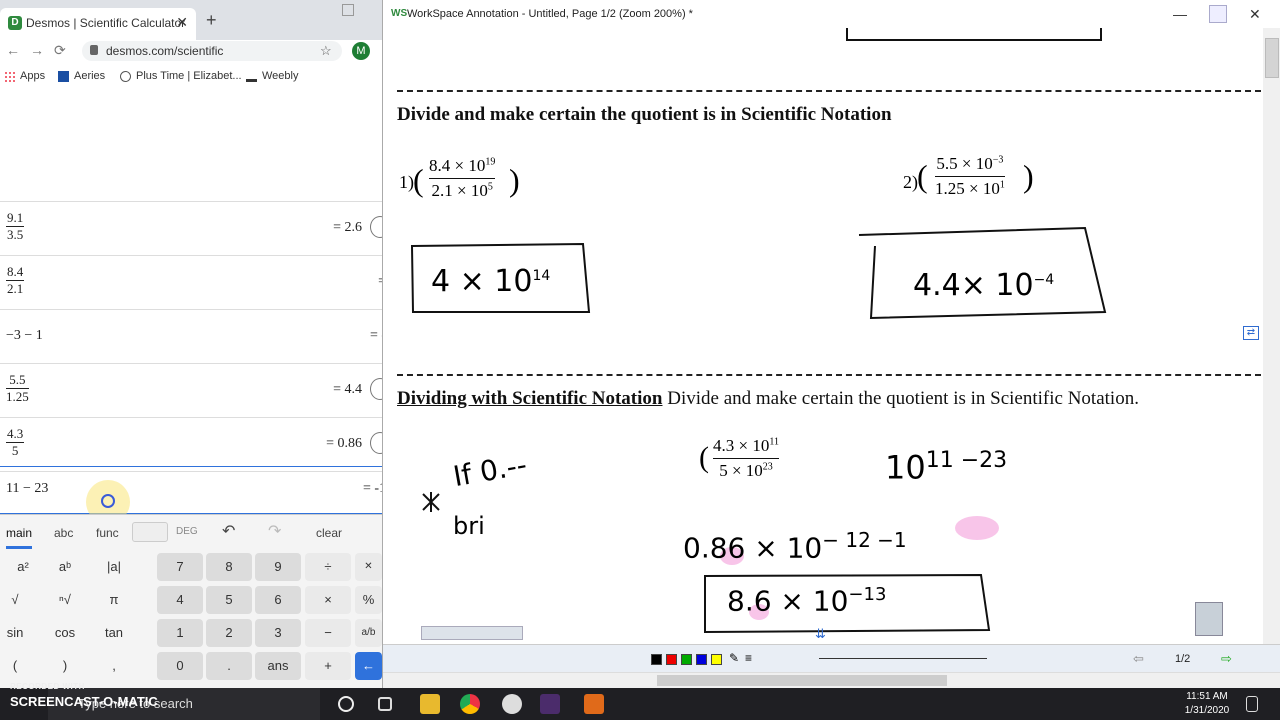 The width and height of the screenshot is (1280, 720). Describe the element at coordinates (734, 658) in the screenshot. I see `pen-tool-icon: ✎` at that location.